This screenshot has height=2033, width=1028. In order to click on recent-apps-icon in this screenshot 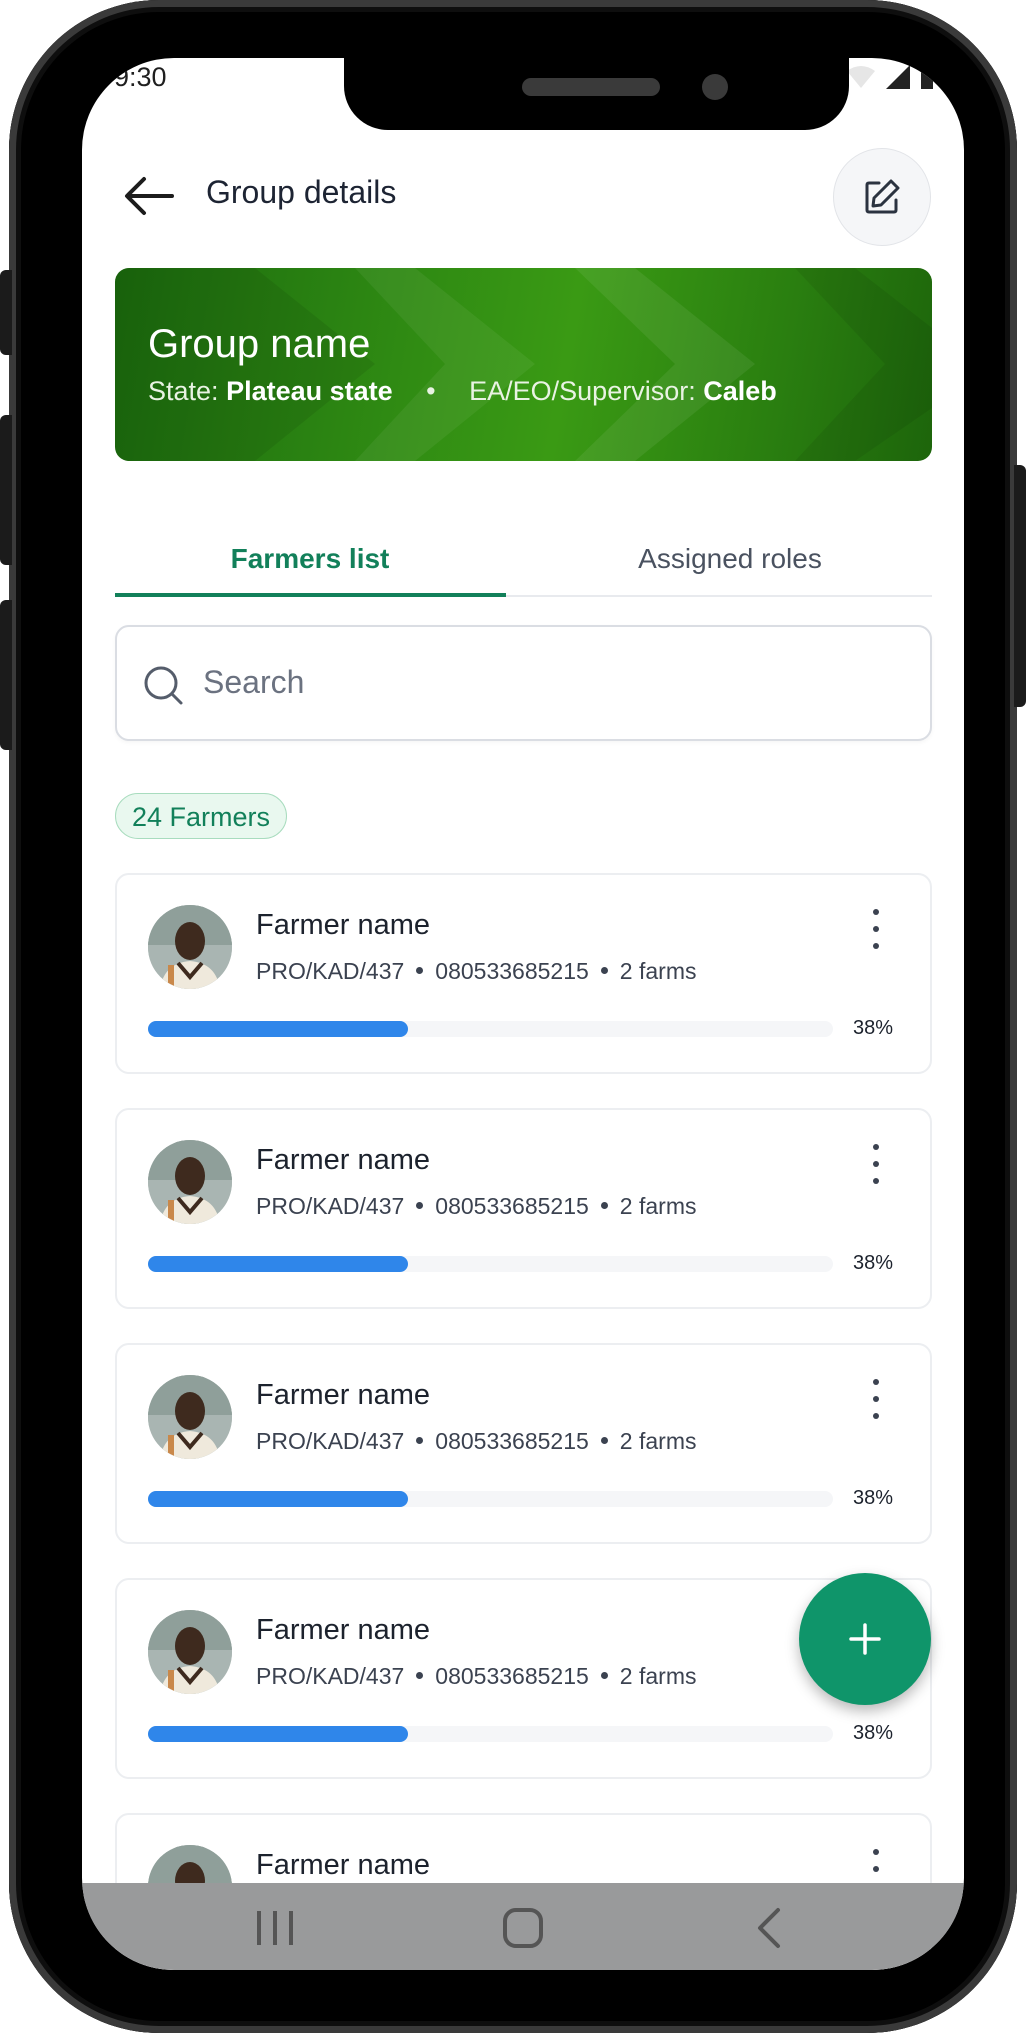, I will do `click(275, 1928)`.